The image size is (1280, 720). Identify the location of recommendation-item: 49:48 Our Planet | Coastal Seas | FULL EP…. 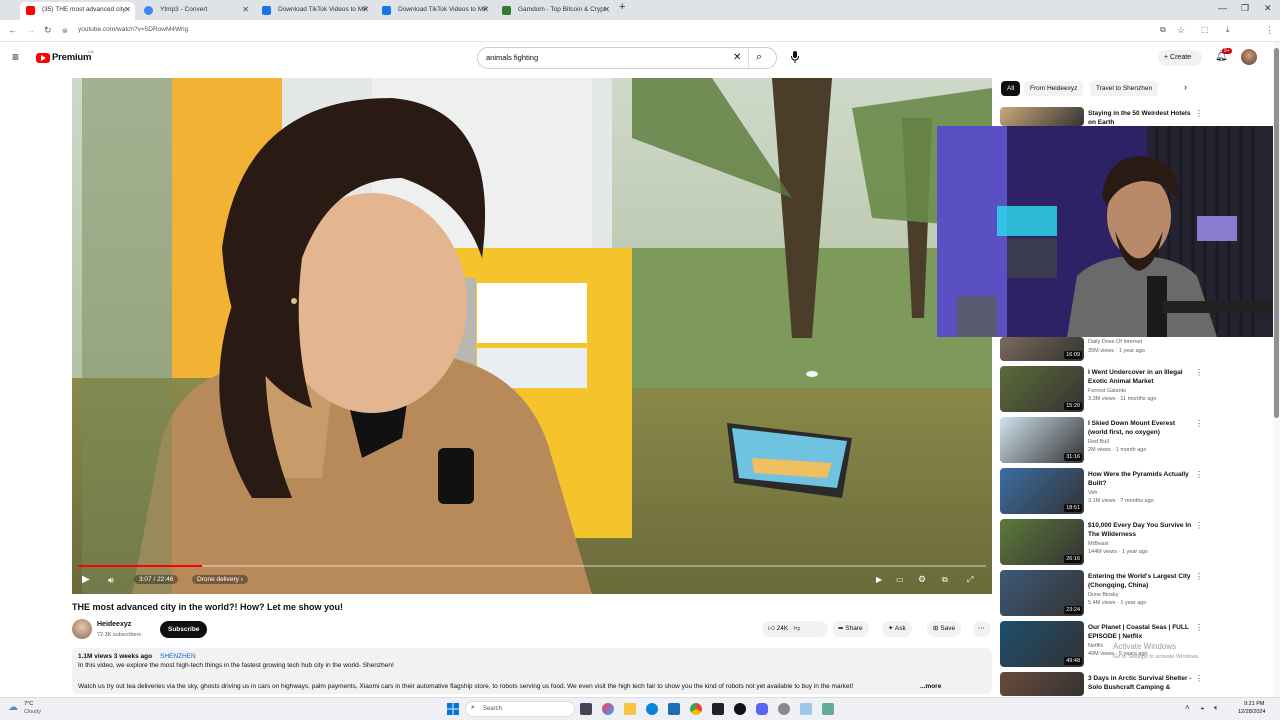
(1110, 645).